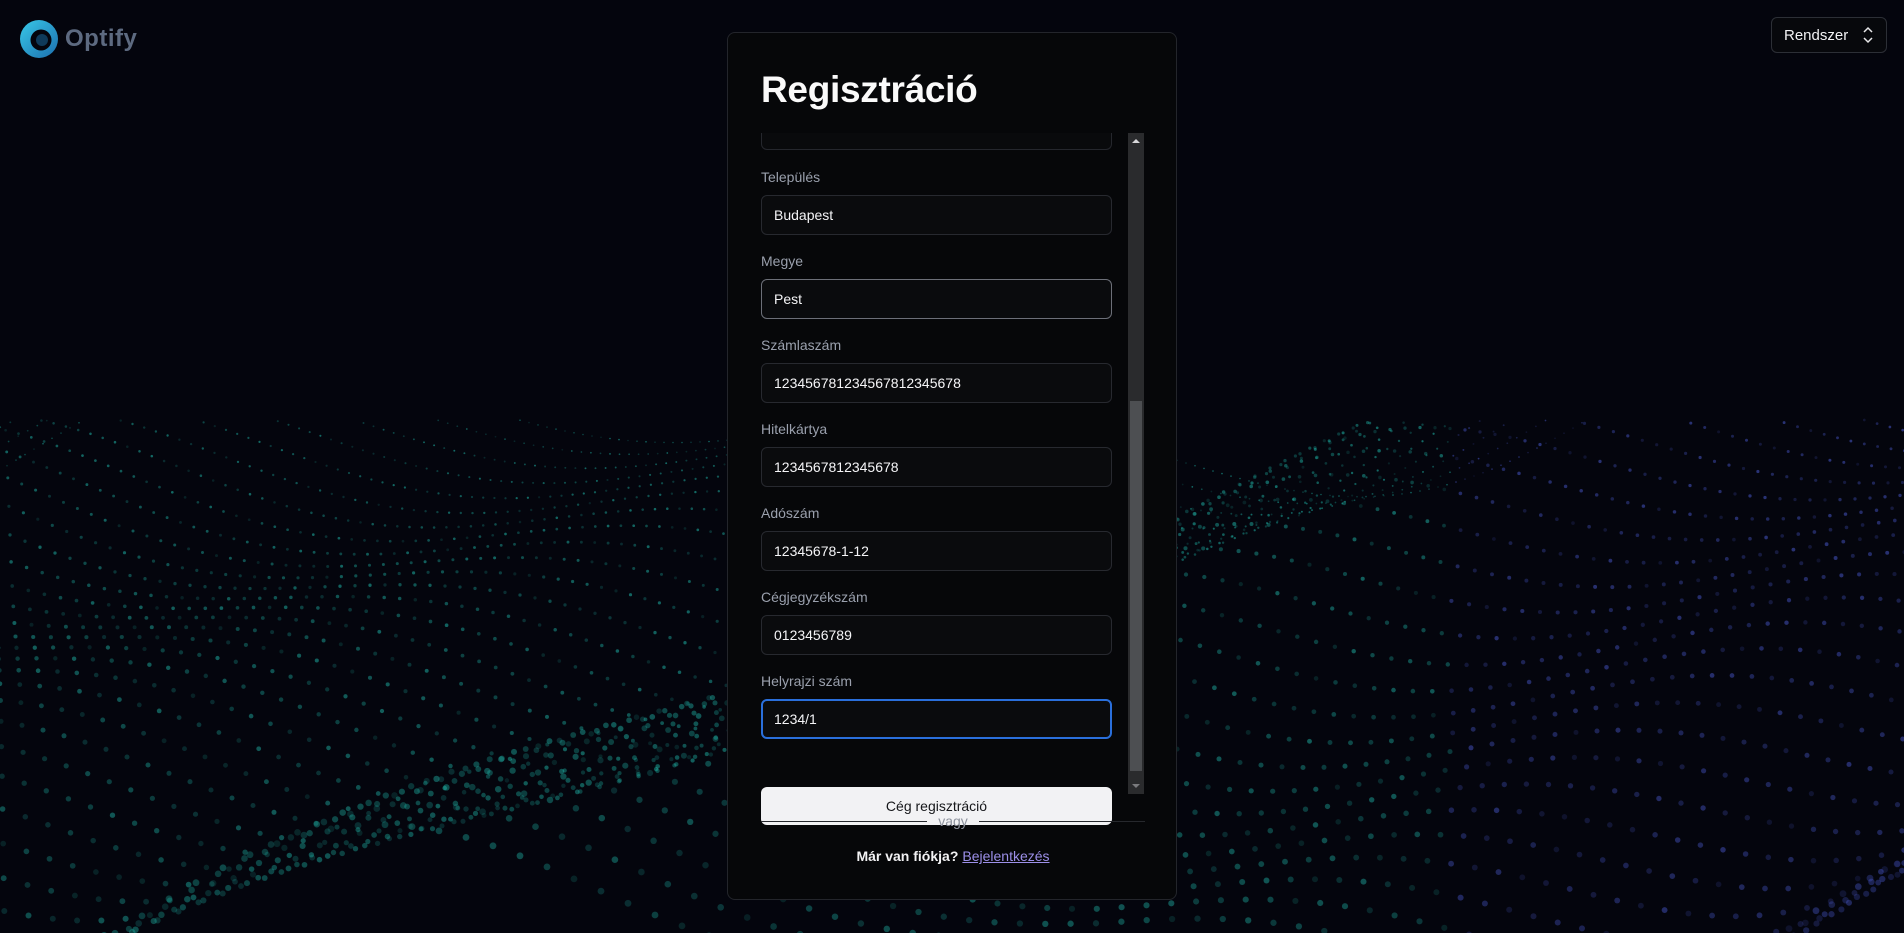  I want to click on field-label: Adószám, so click(790, 513).